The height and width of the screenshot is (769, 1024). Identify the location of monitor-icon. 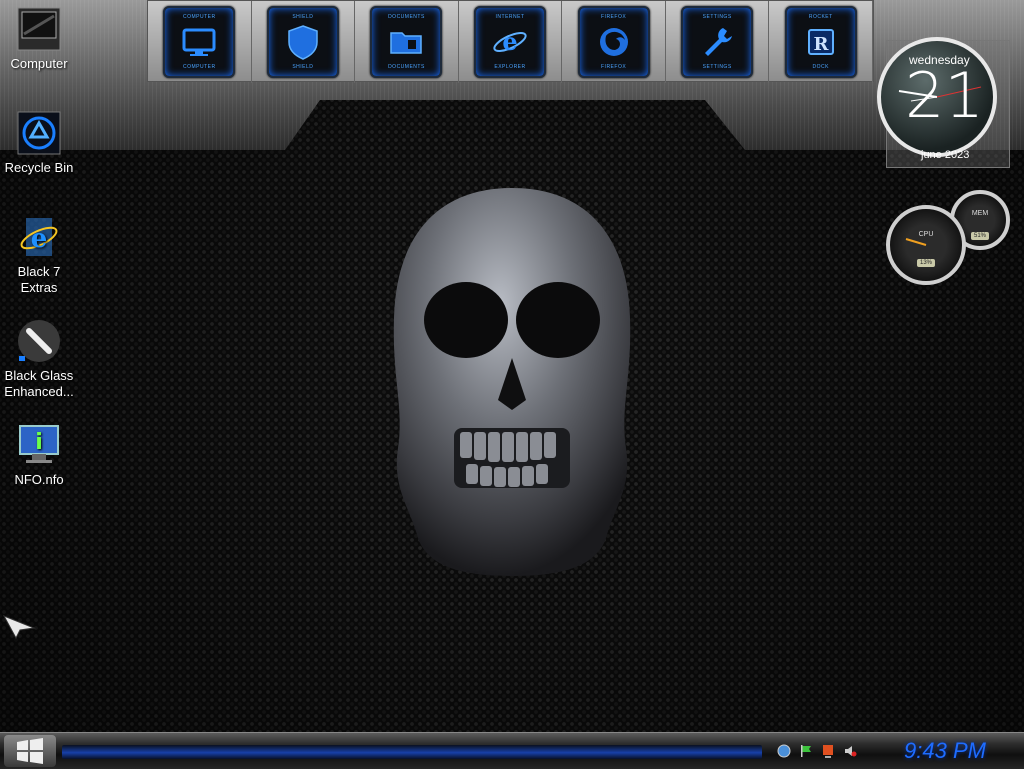
(39, 29).